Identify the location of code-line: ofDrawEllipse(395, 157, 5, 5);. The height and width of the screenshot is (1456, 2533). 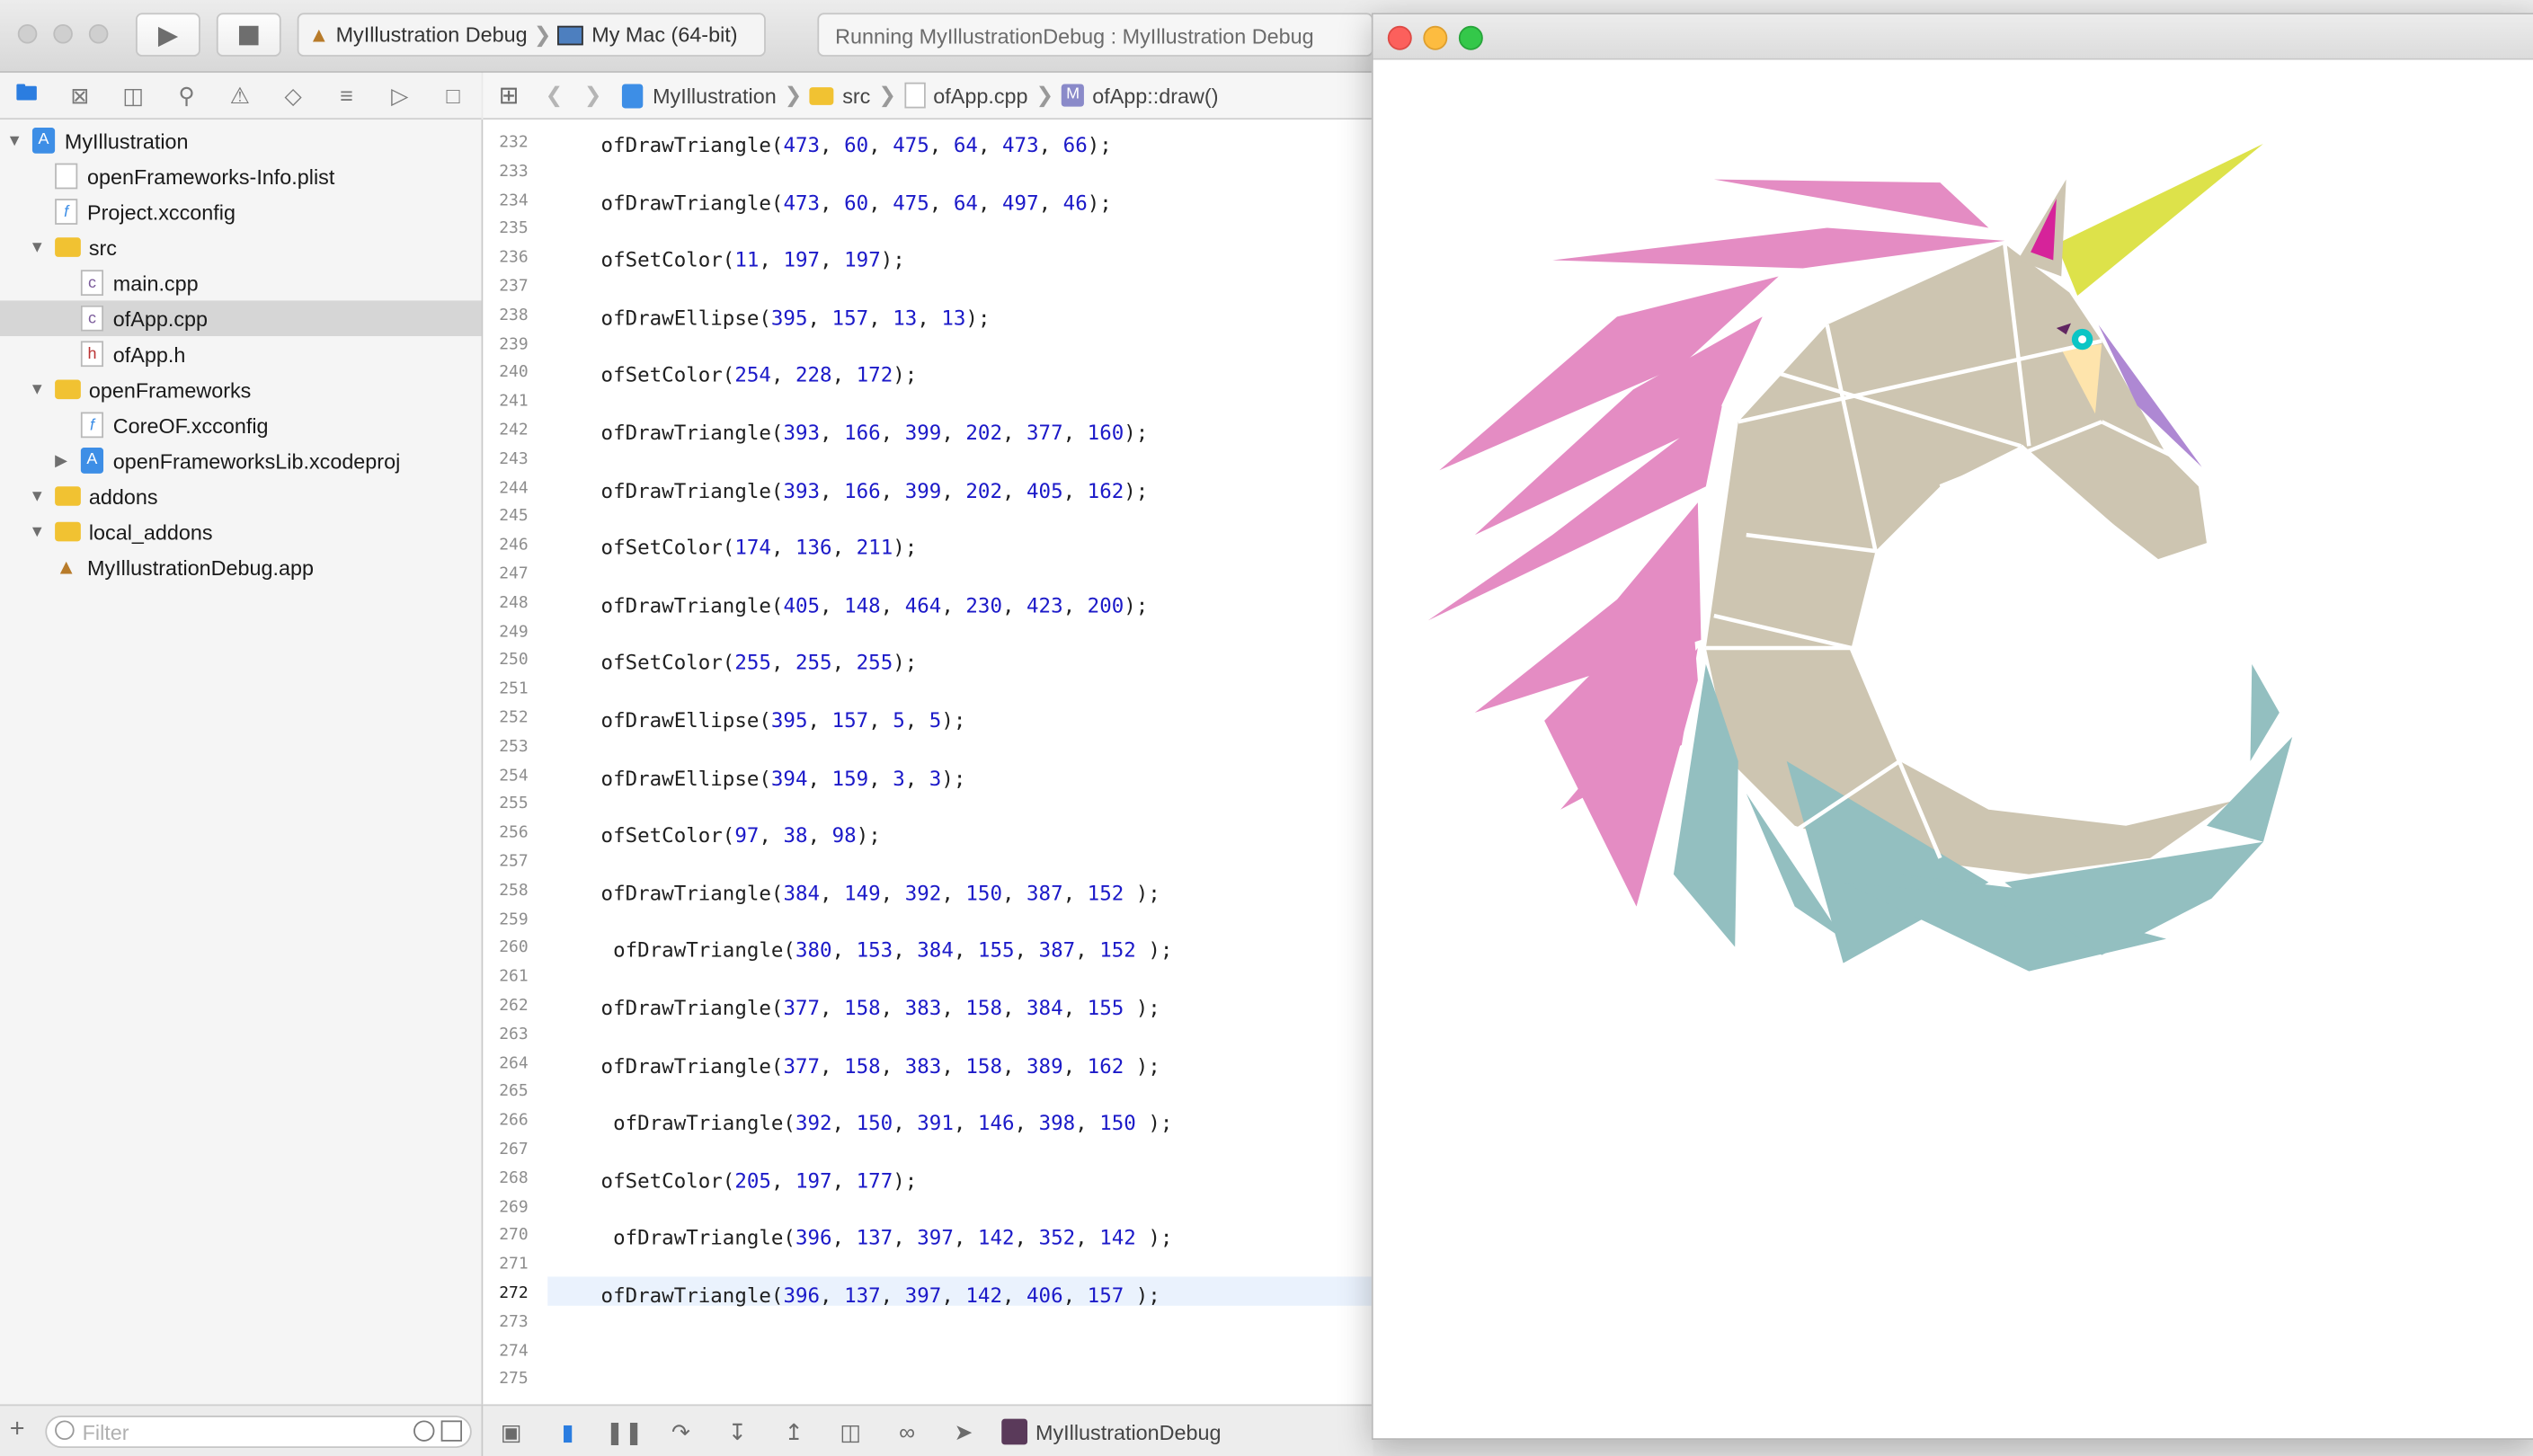
(783, 720).